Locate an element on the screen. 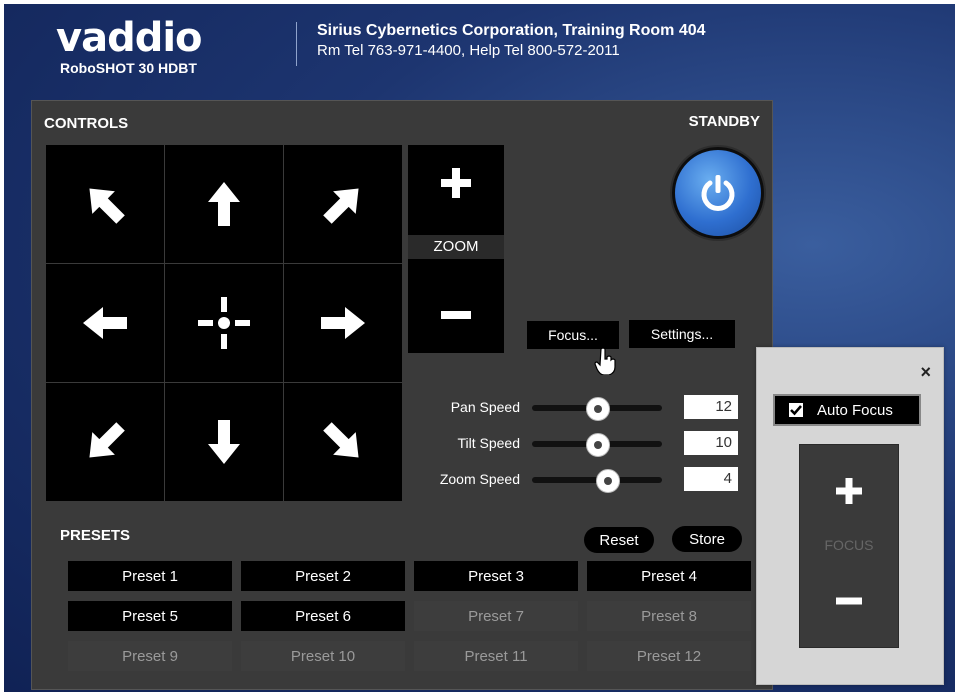 This screenshot has width=959, height=695. auto-focus-label: Auto Focus is located at coordinates (855, 410).